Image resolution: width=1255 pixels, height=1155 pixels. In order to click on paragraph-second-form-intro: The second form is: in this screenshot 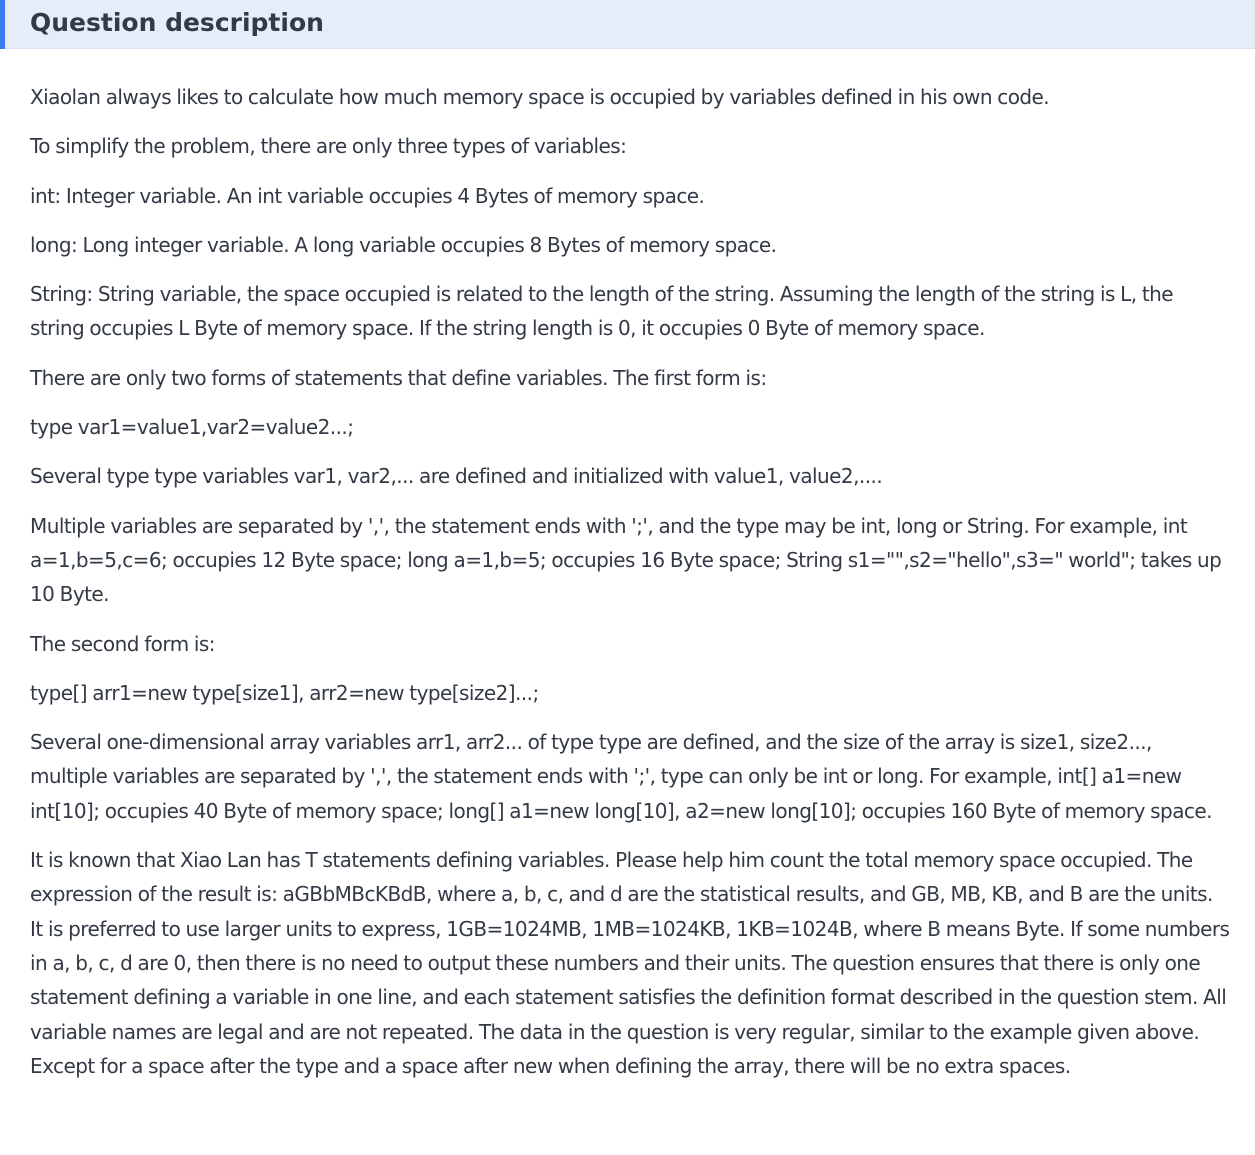, I will do `click(123, 643)`.